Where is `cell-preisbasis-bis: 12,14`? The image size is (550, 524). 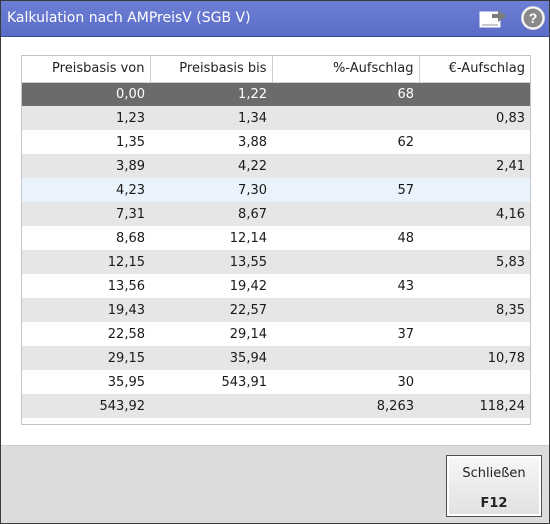
cell-preisbasis-bis: 12,14 is located at coordinates (211, 238).